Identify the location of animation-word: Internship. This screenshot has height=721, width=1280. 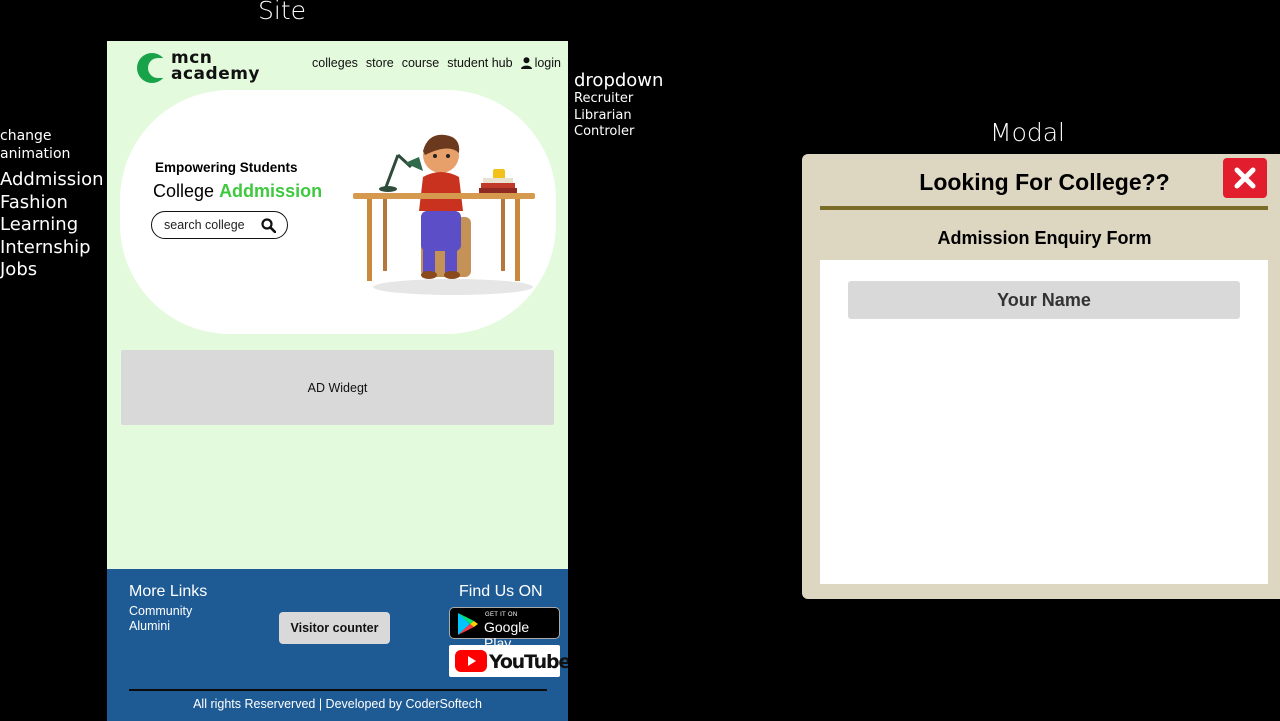
(45, 247).